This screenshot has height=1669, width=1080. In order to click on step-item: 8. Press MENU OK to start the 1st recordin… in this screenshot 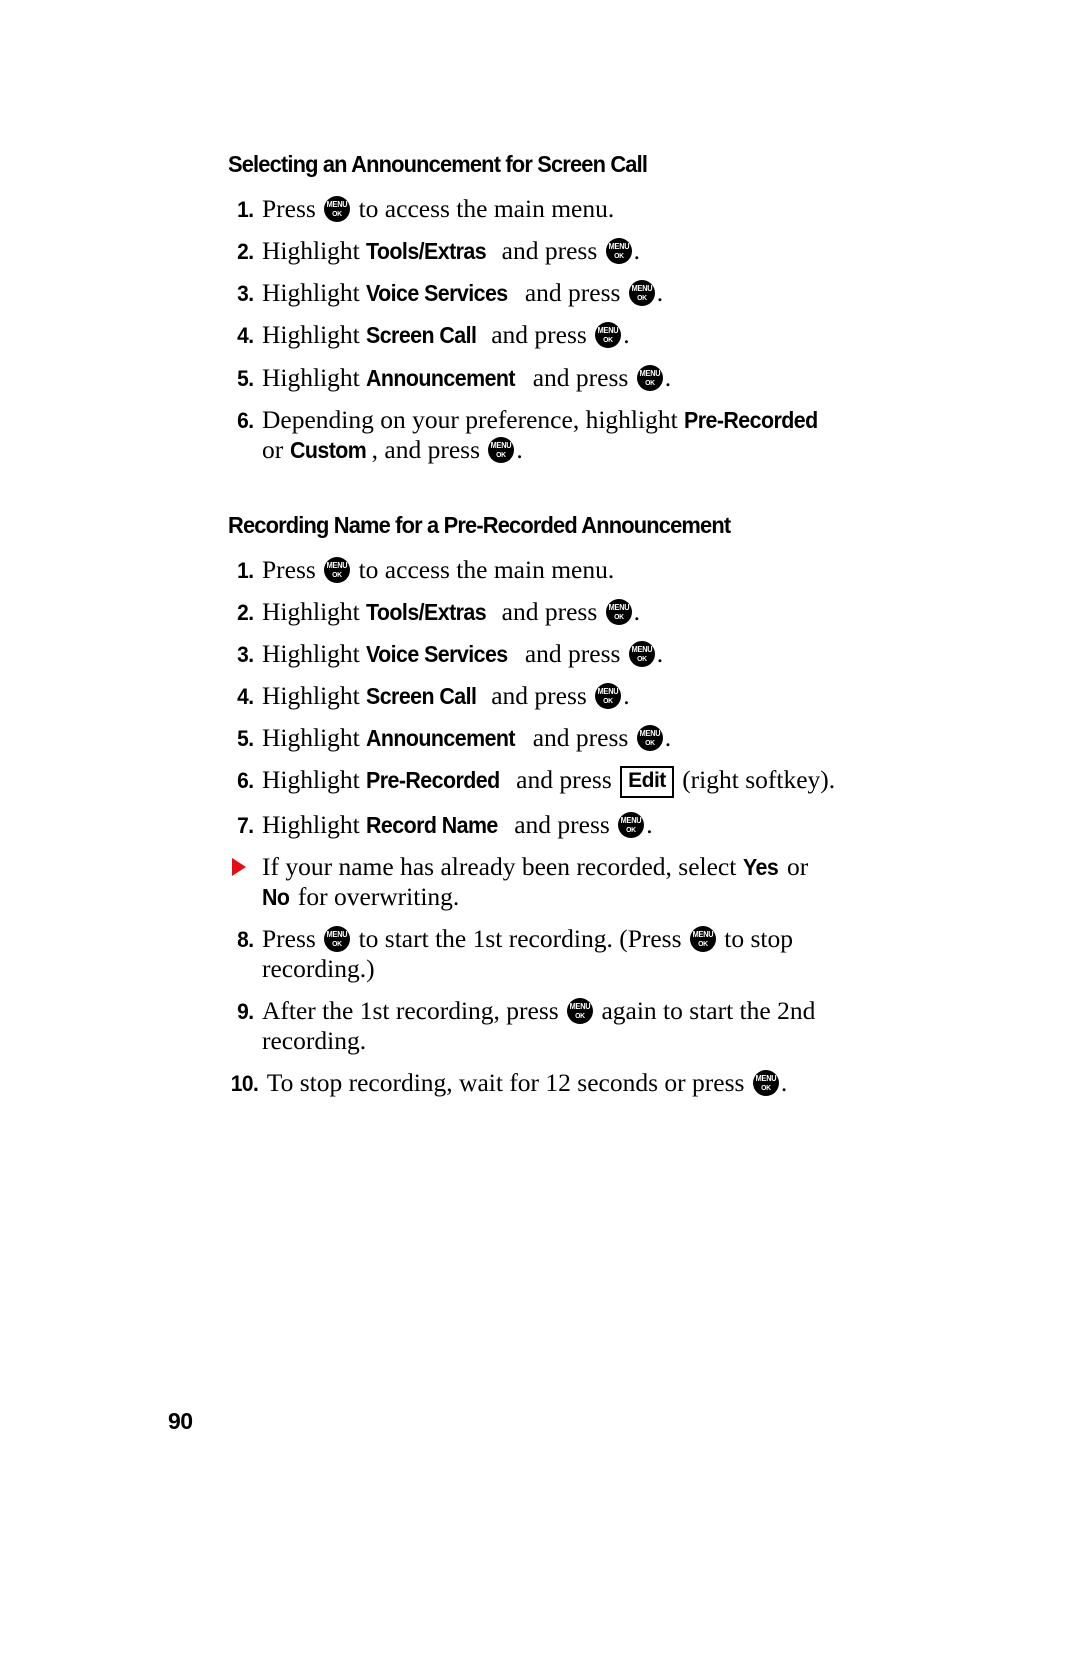, I will do `click(534, 954)`.